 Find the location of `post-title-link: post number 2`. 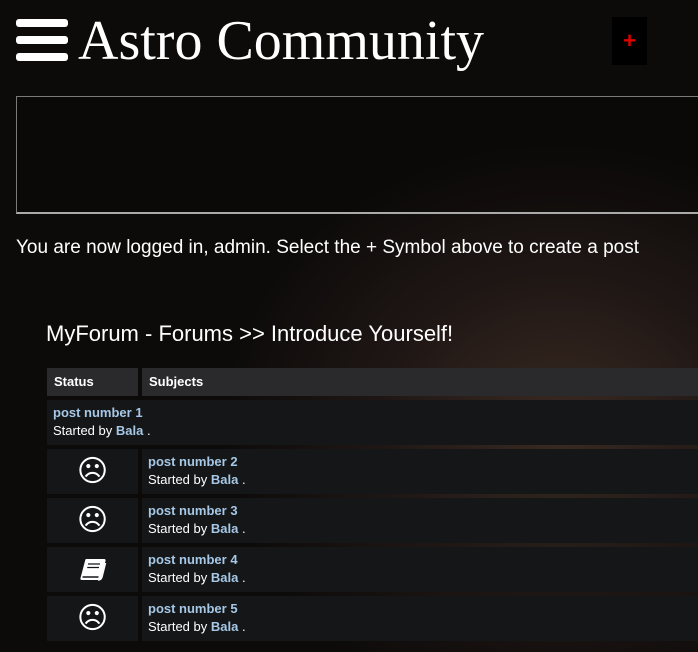

post-title-link: post number 2 is located at coordinates (423, 462).